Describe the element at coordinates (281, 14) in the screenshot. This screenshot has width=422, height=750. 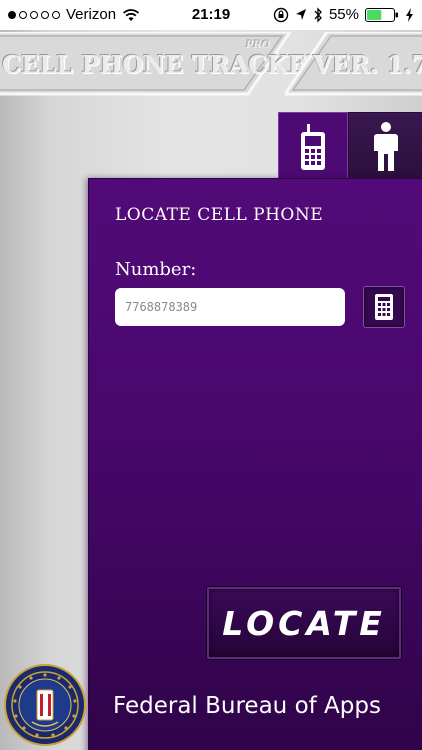
I see `orientation-lock-icon` at that location.